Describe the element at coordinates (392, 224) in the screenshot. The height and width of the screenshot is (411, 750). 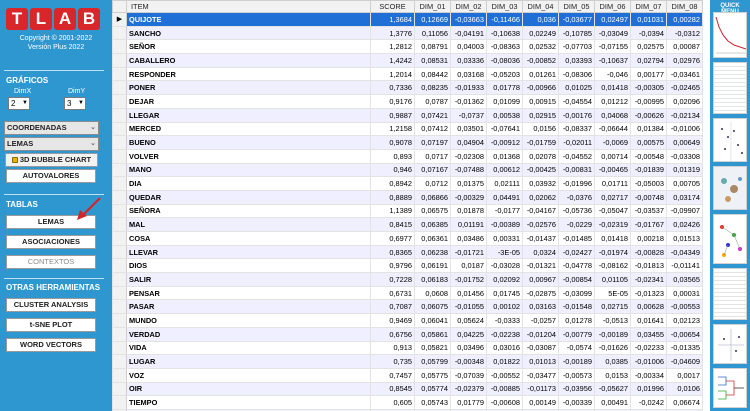
I see `value-cell: 0,8415` at that location.